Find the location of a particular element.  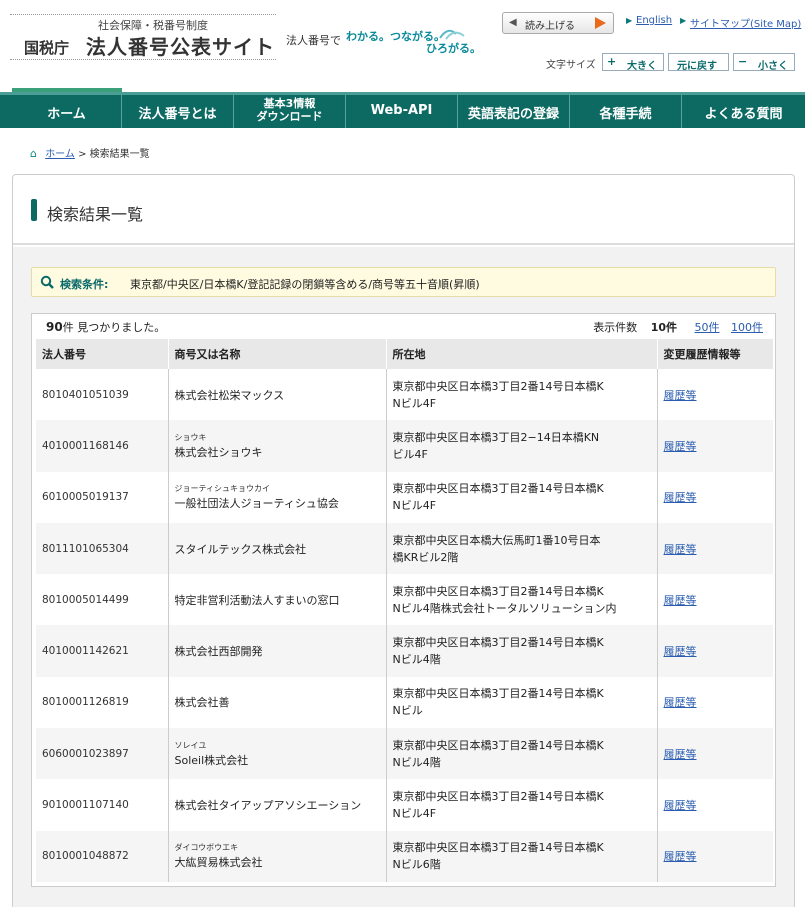

home-icon: ⌂ is located at coordinates (33, 153).